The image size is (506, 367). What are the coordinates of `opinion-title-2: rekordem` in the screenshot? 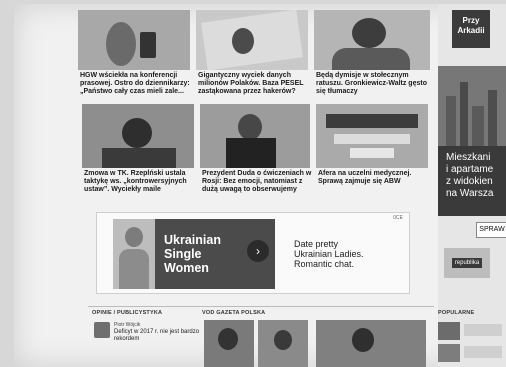 It's located at (126, 339).